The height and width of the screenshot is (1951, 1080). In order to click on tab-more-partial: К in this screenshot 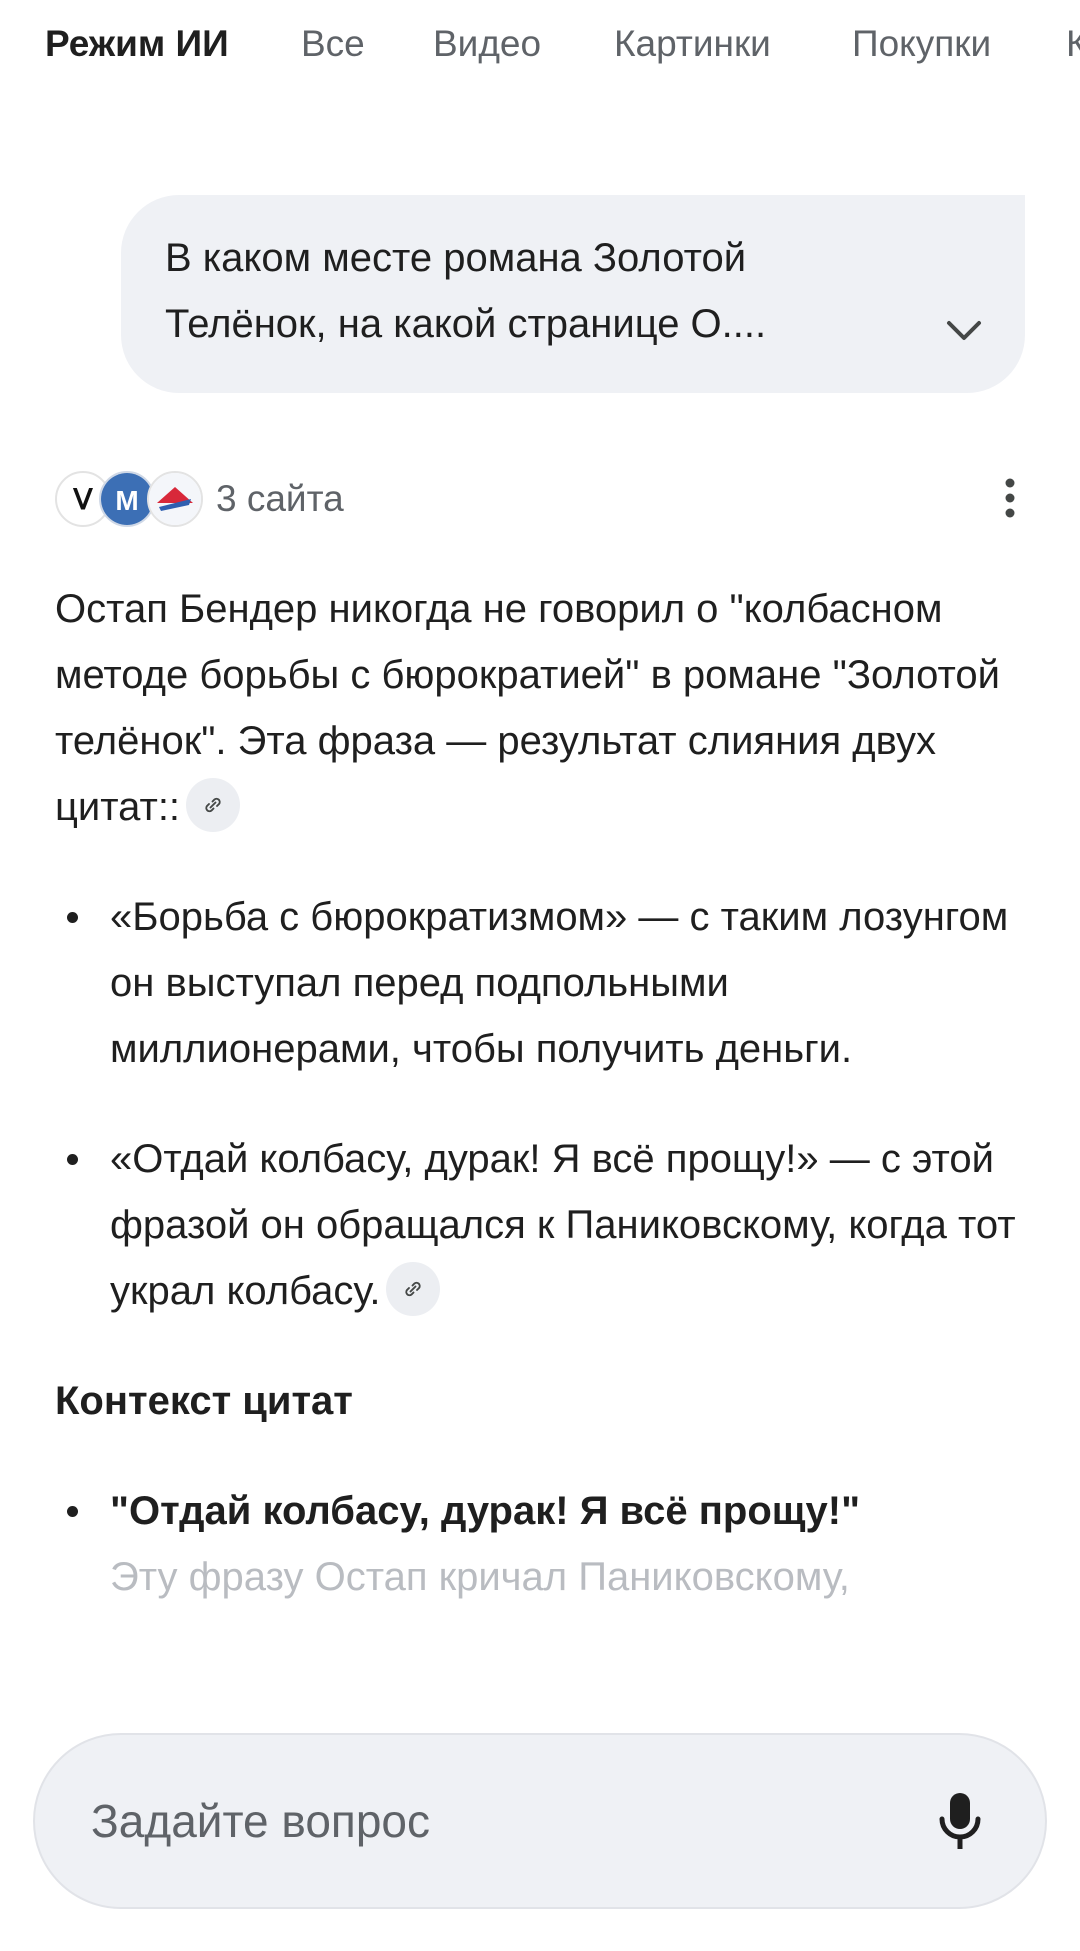, I will do `click(1073, 44)`.